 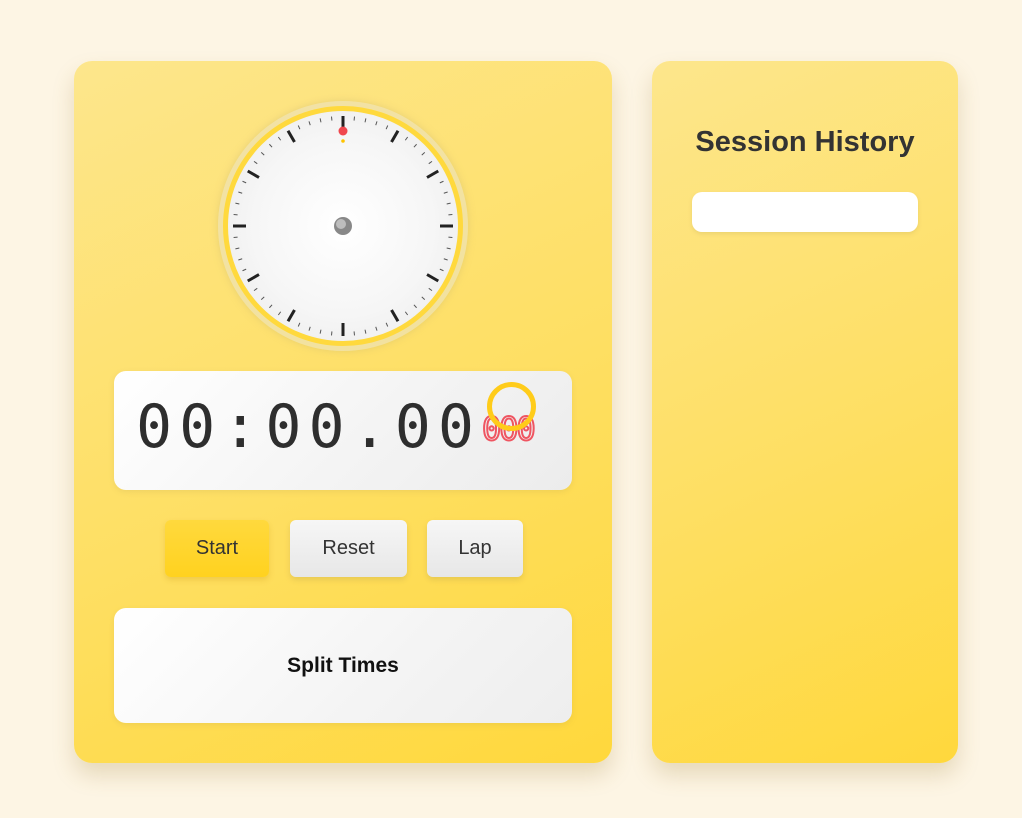 I want to click on session-history-title: Session History, so click(x=805, y=142).